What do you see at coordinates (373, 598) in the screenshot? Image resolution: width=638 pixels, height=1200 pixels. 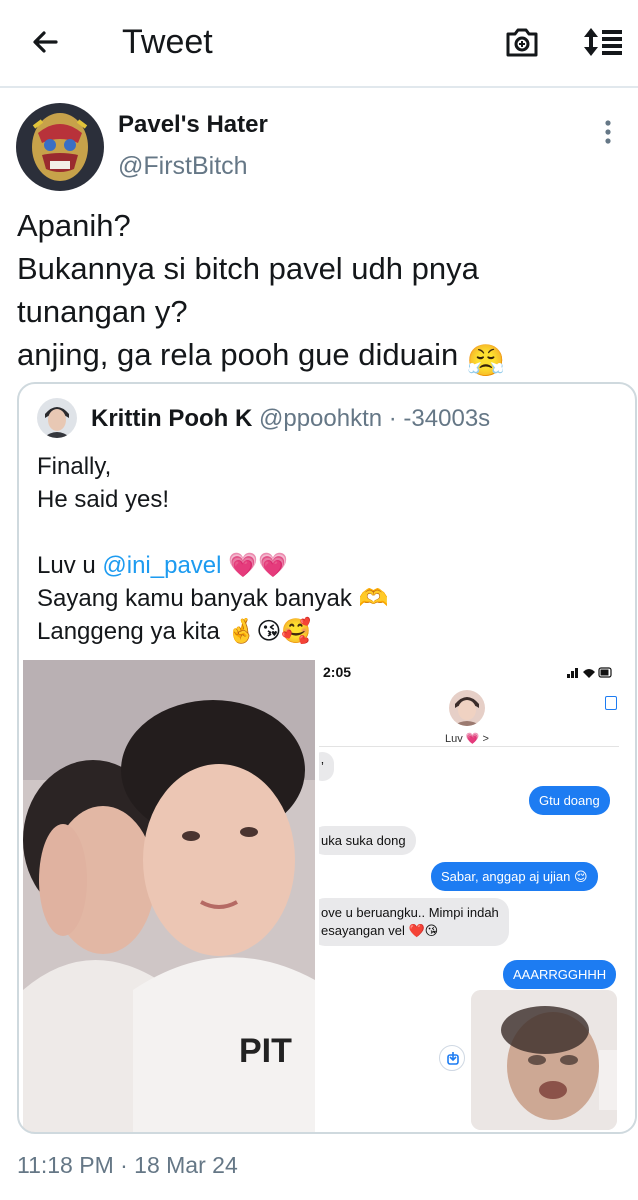 I see `heart-hands-emoji: 🫶` at bounding box center [373, 598].